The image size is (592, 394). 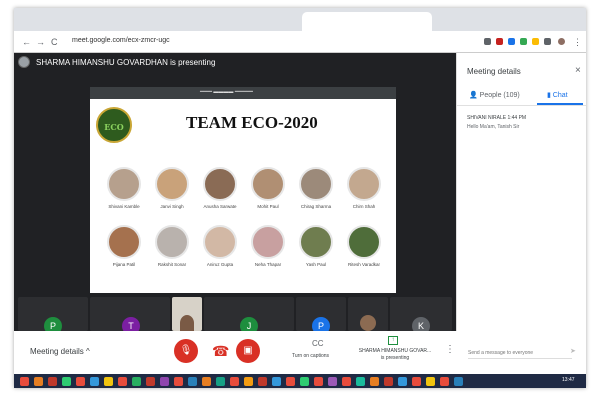 I want to click on shared-screen-browser-bar: ━━━━ ▬▬▬▬ ━━━━━━, so click(x=243, y=93).